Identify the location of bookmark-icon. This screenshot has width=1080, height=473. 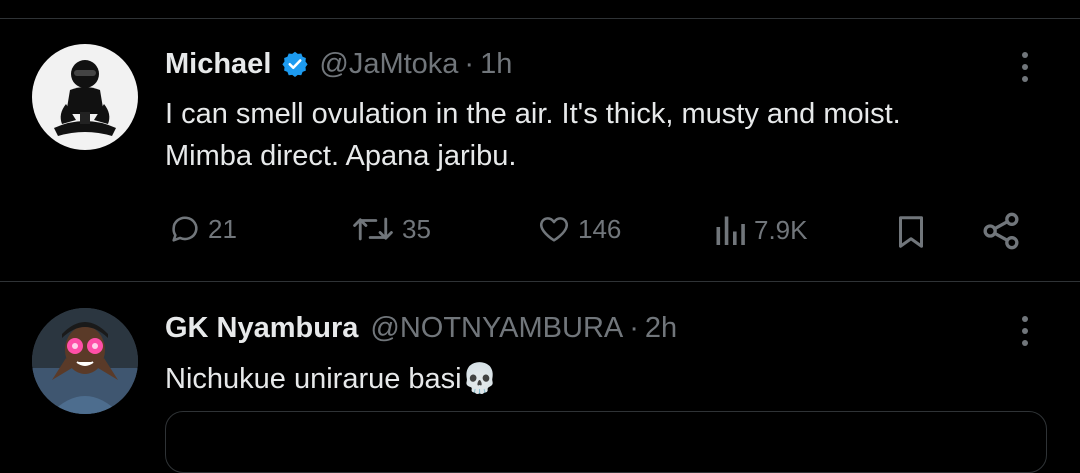
(911, 232).